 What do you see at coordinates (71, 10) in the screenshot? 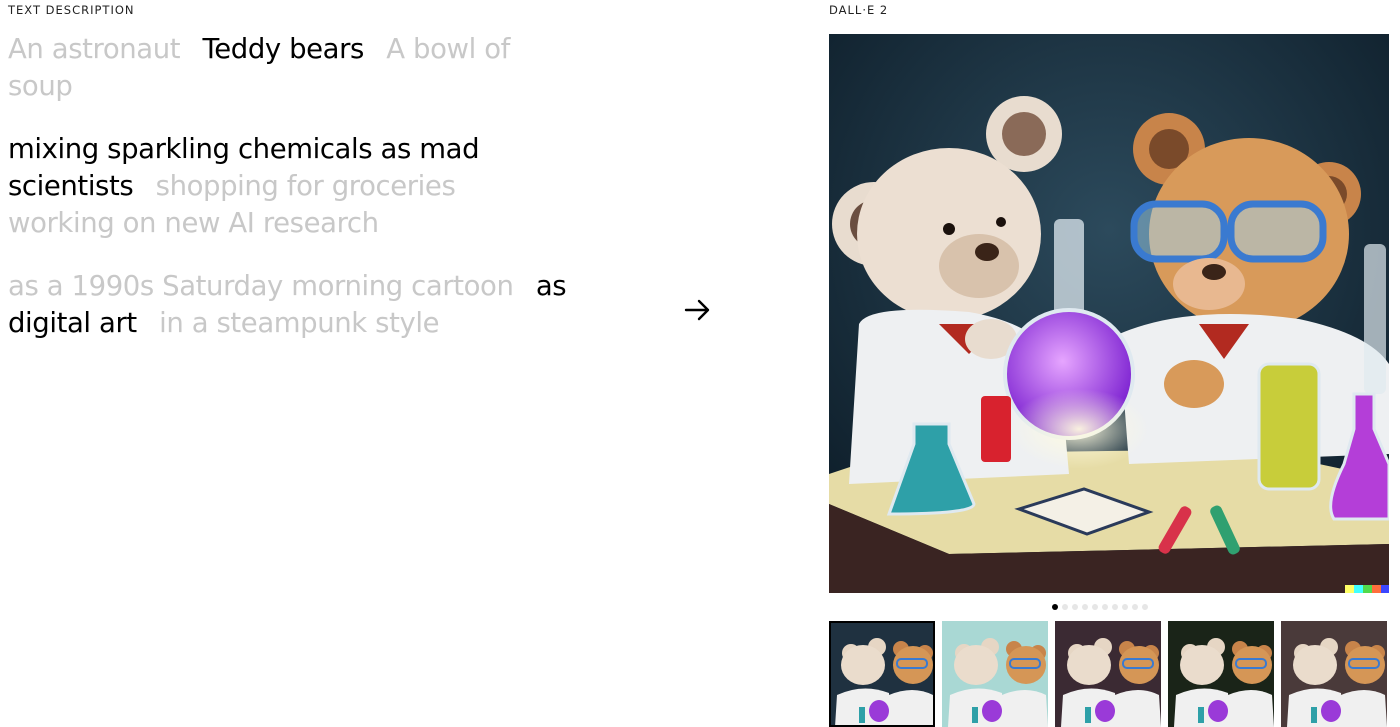
I see `text-description-label: TEXT DESCRIPTION` at bounding box center [71, 10].